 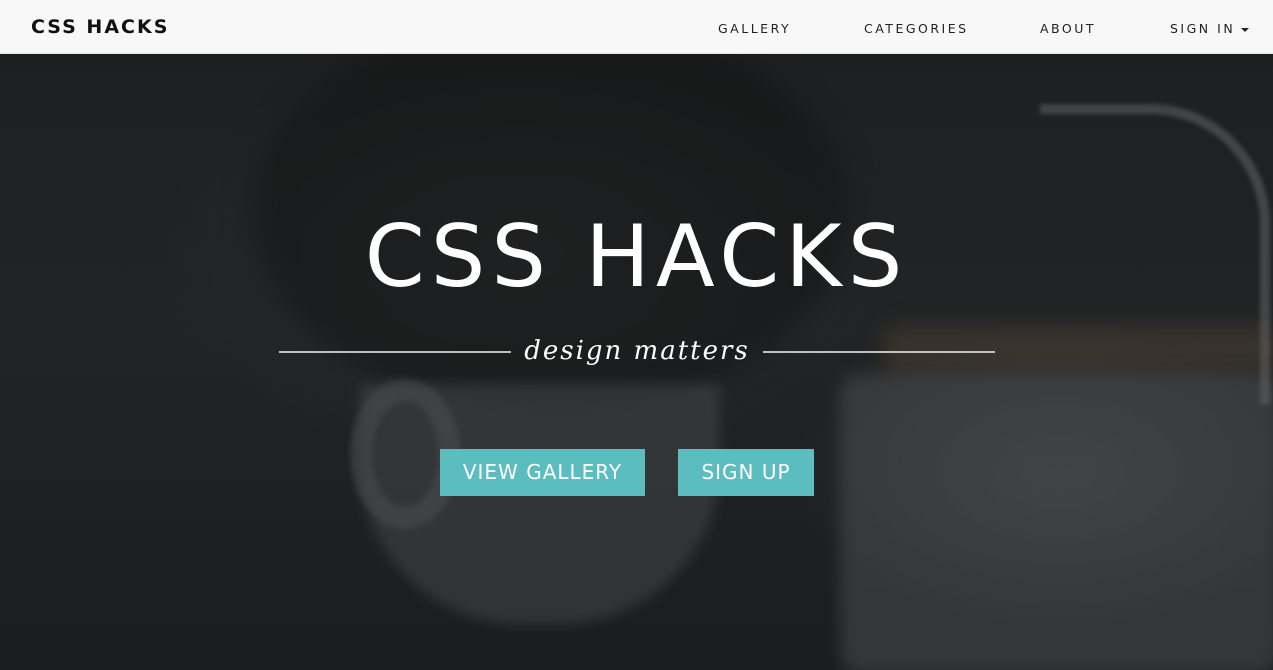 I want to click on nav-item-sign-in-dropdown: SIGN IN, so click(x=1210, y=28).